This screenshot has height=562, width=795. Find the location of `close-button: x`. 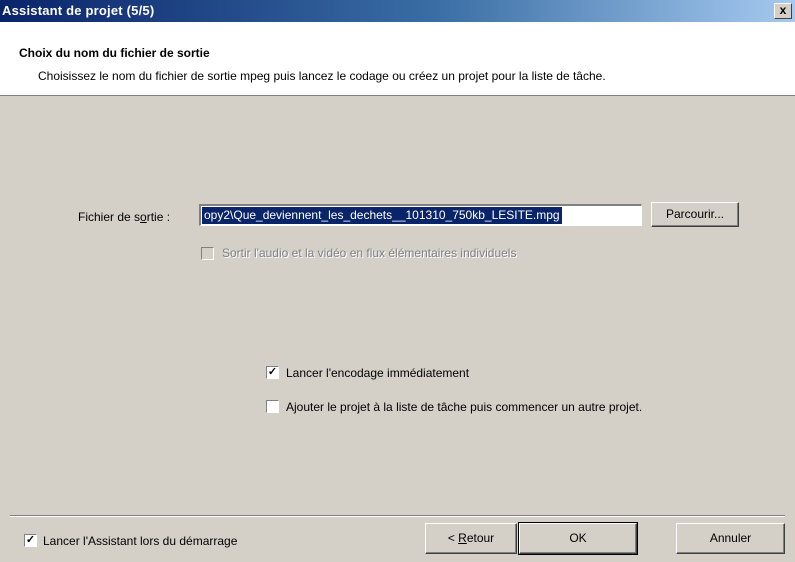

close-button: x is located at coordinates (783, 11).